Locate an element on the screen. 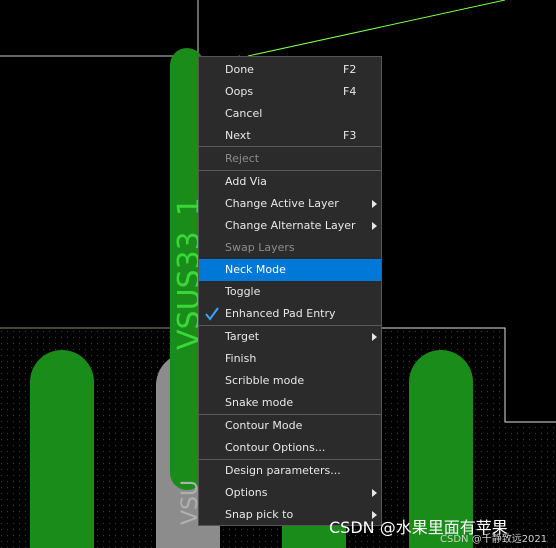 This screenshot has height=548, width=556. menu-item-label: Toggle is located at coordinates (243, 291).